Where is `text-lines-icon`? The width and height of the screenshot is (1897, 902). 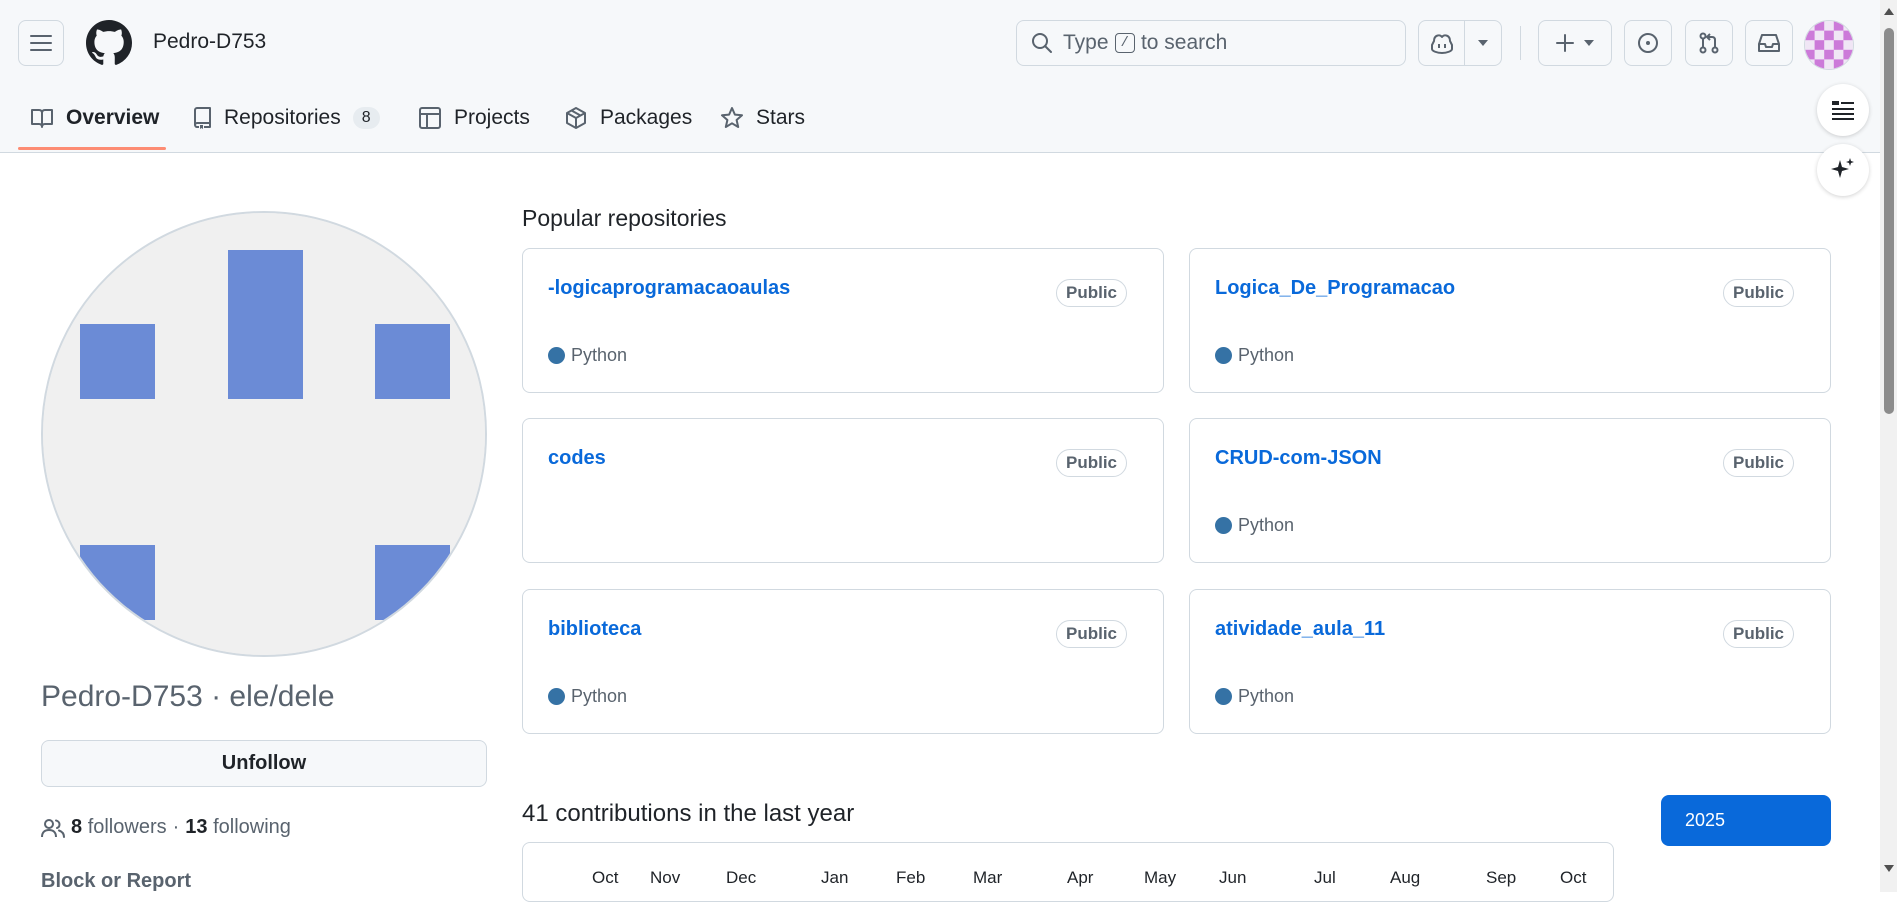 text-lines-icon is located at coordinates (1843, 110).